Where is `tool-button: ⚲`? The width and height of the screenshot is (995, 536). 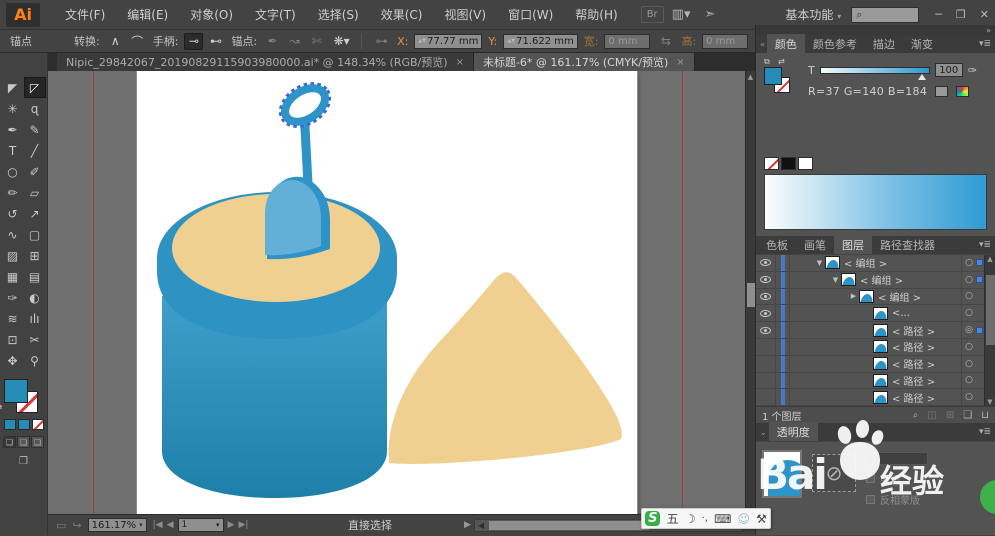
tool-button: ⚲ is located at coordinates (35, 360).